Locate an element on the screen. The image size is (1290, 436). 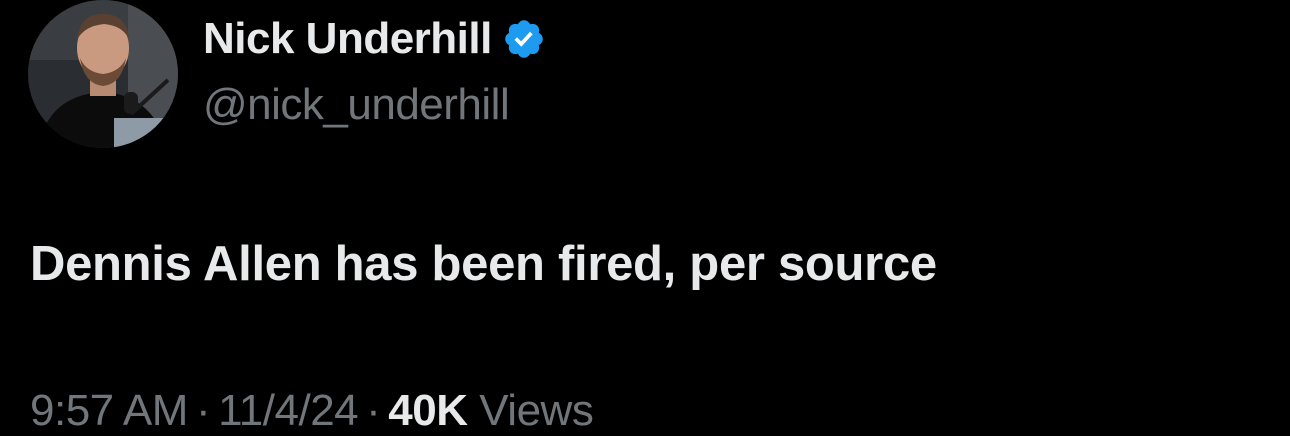
author-display-name: Nick Underhill is located at coordinates (347, 39).